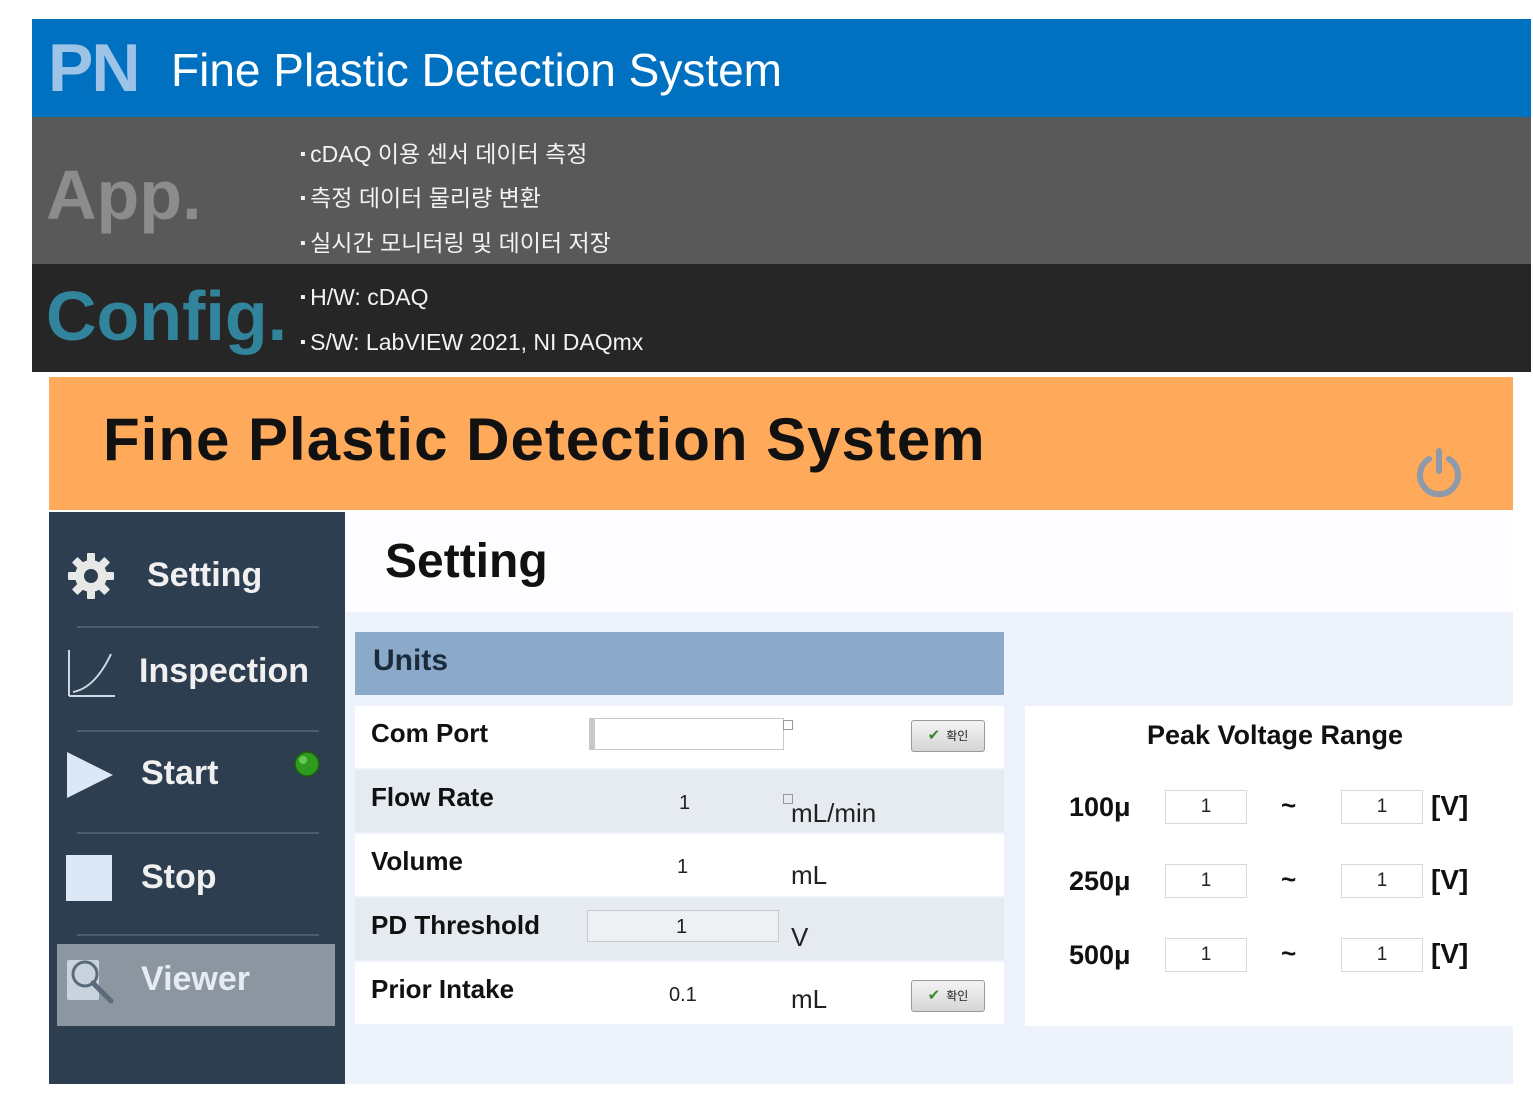 The image size is (1533, 1105). What do you see at coordinates (1439, 473) in the screenshot?
I see `power-icon` at bounding box center [1439, 473].